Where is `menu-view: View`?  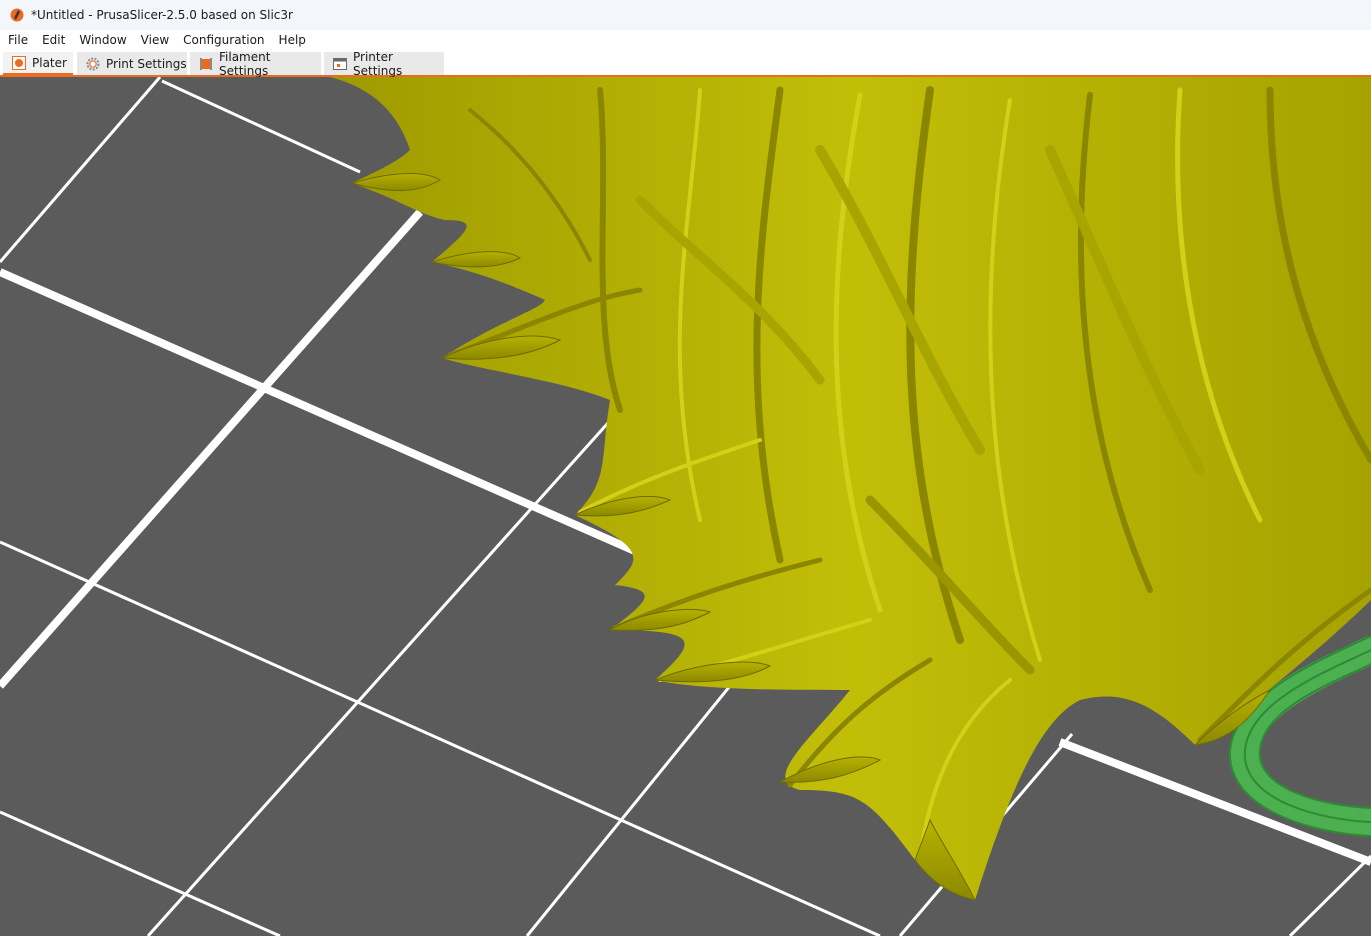
menu-view: View is located at coordinates (155, 40).